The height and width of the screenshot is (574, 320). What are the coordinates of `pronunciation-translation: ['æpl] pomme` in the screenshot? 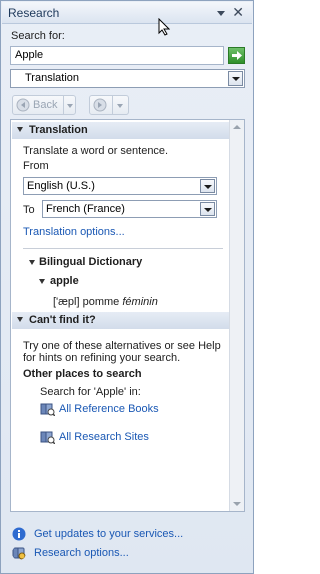 It's located at (86, 302).